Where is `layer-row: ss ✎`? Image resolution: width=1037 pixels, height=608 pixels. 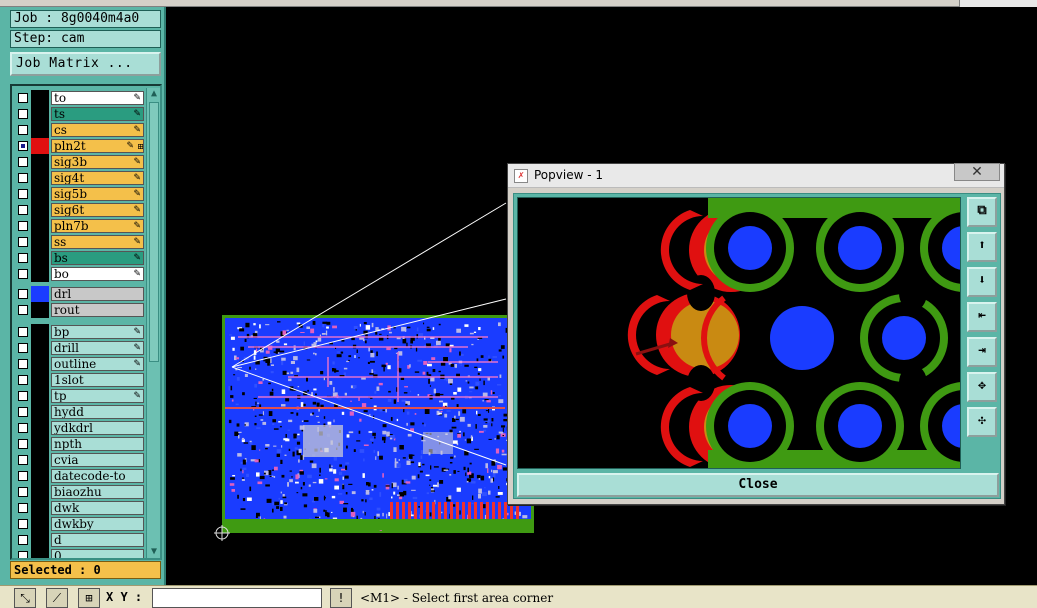
layer-row: ss ✎ is located at coordinates (79, 242).